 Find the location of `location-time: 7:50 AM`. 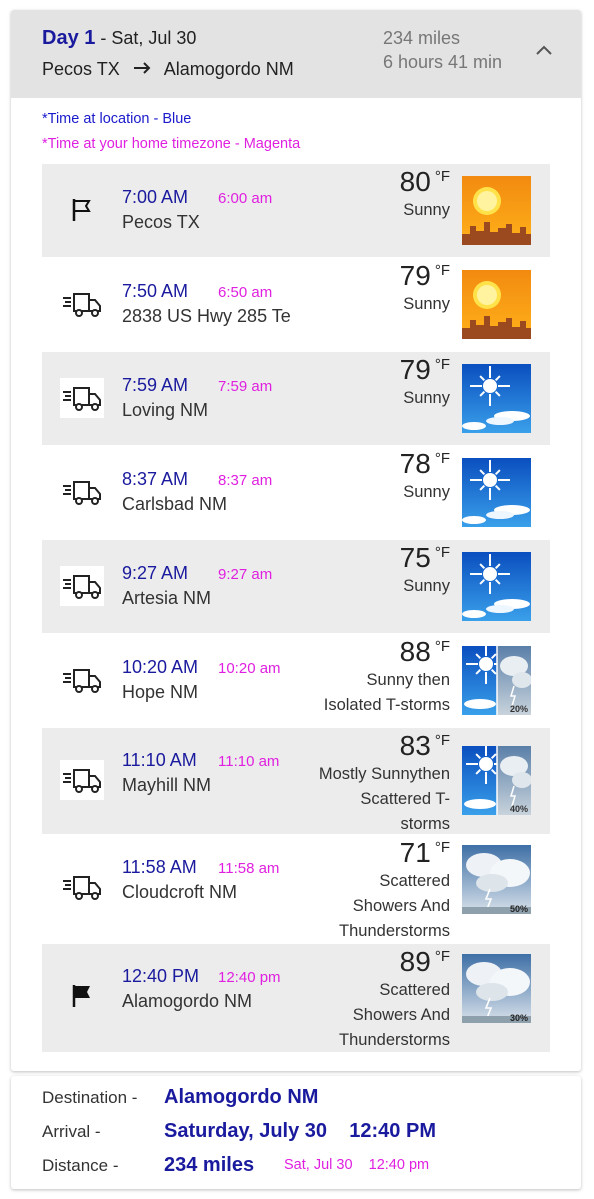

location-time: 7:50 AM is located at coordinates (155, 291).